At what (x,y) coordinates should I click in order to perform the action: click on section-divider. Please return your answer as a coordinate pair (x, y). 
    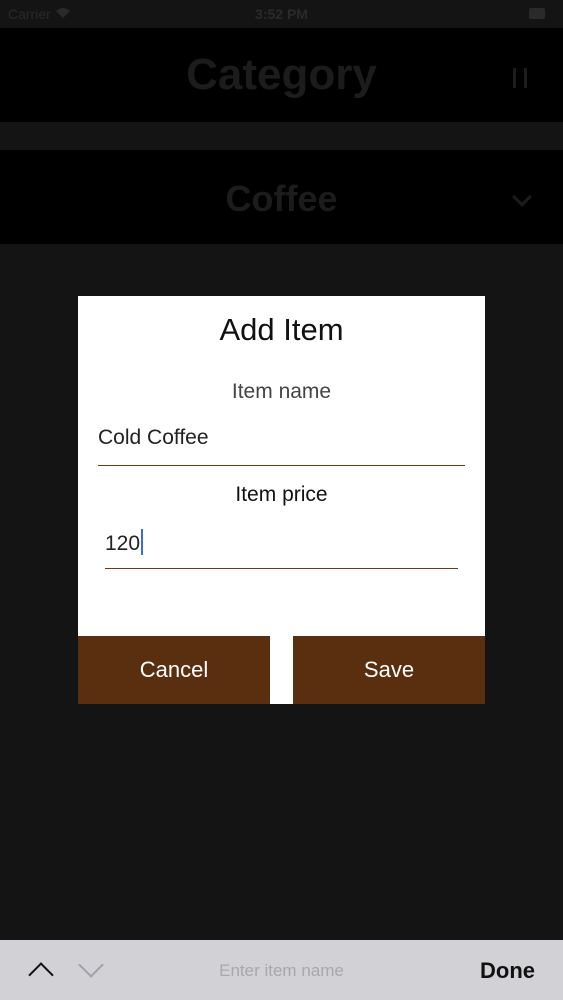
    Looking at the image, I should click on (281, 136).